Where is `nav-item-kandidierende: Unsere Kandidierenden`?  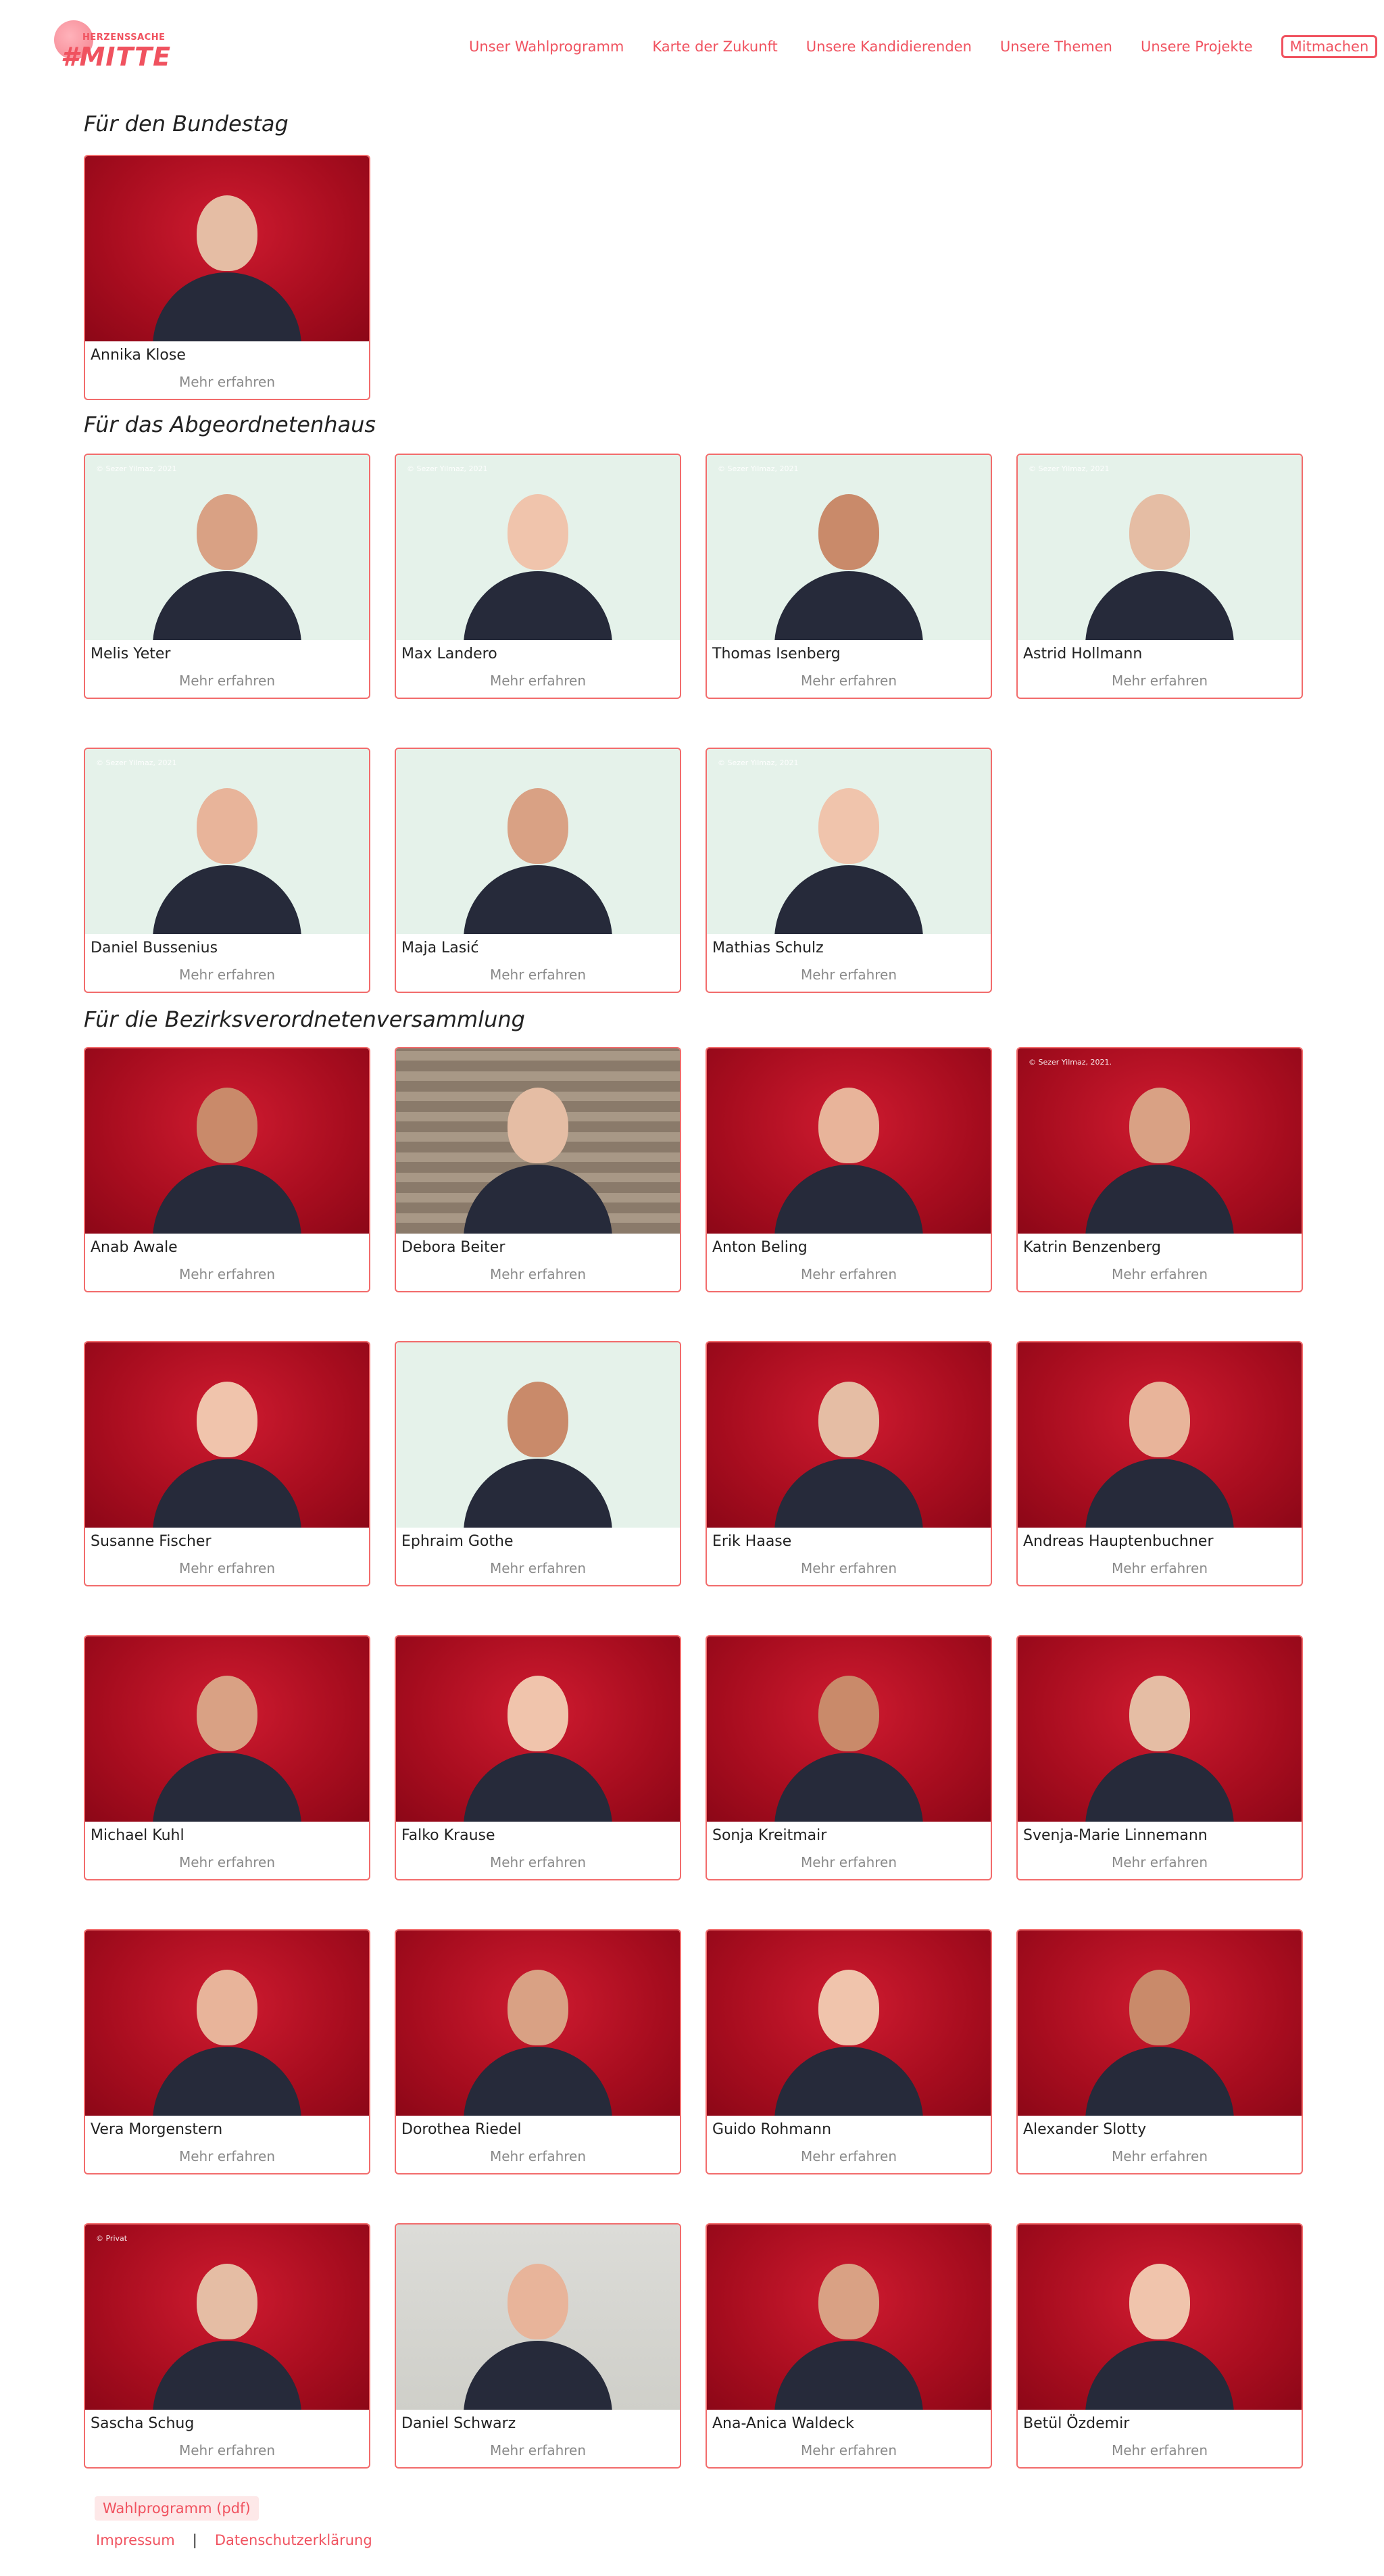
nav-item-kandidierende: Unsere Kandidierenden is located at coordinates (889, 47).